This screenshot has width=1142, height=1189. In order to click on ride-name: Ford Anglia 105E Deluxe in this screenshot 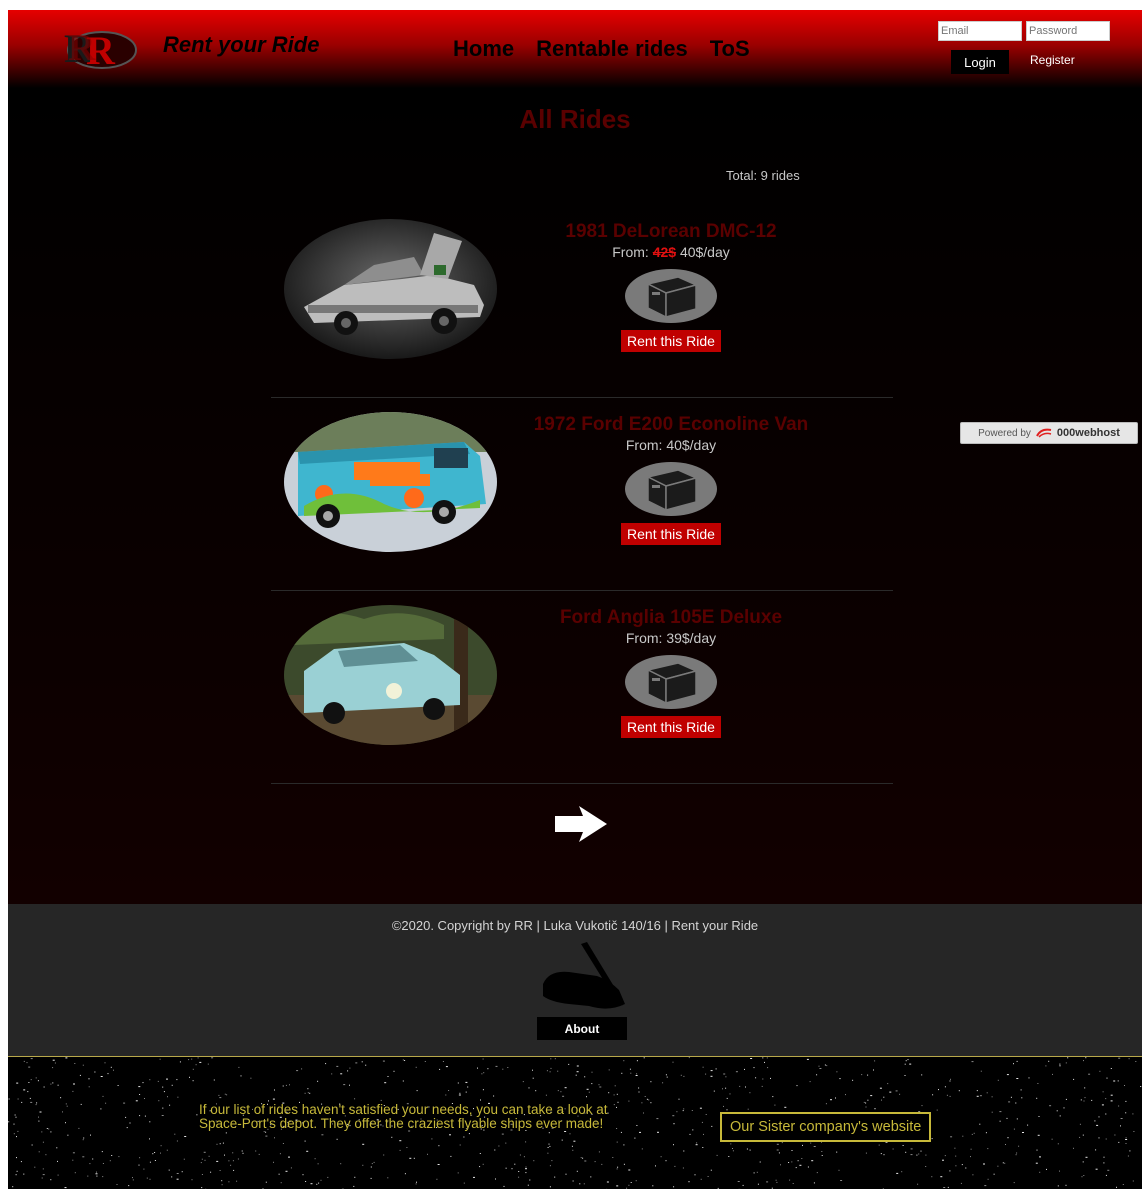, I will do `click(671, 618)`.